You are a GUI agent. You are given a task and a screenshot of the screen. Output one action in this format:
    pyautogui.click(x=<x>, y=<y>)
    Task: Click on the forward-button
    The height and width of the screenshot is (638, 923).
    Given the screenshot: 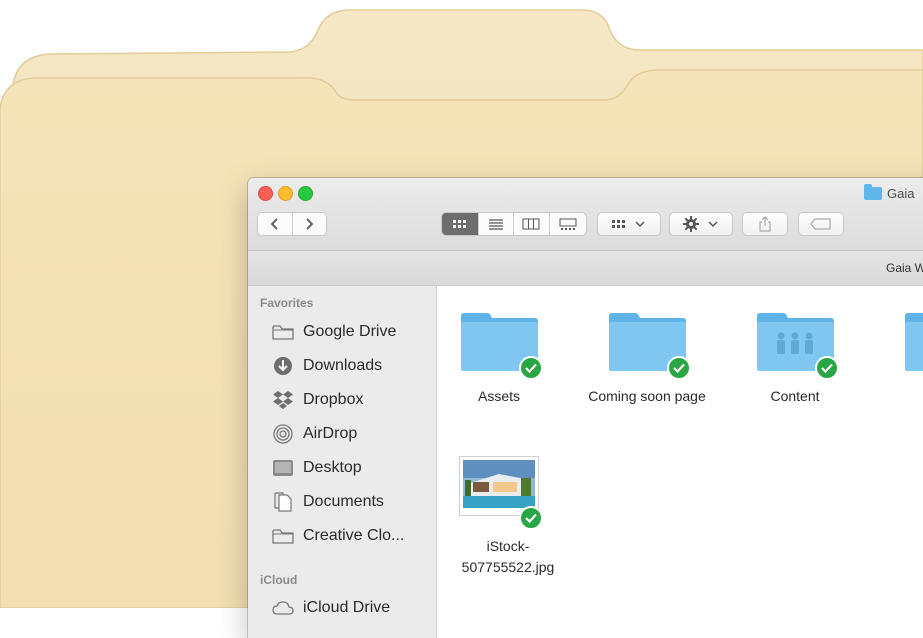 What is the action you would take?
    pyautogui.click(x=310, y=224)
    